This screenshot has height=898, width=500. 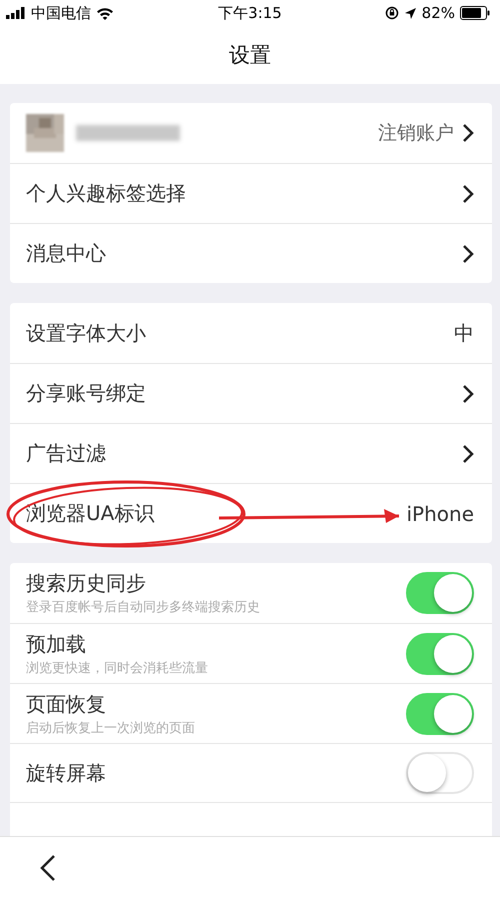 What do you see at coordinates (90, 513) in the screenshot?
I see `row-label: 浏览器UA标识` at bounding box center [90, 513].